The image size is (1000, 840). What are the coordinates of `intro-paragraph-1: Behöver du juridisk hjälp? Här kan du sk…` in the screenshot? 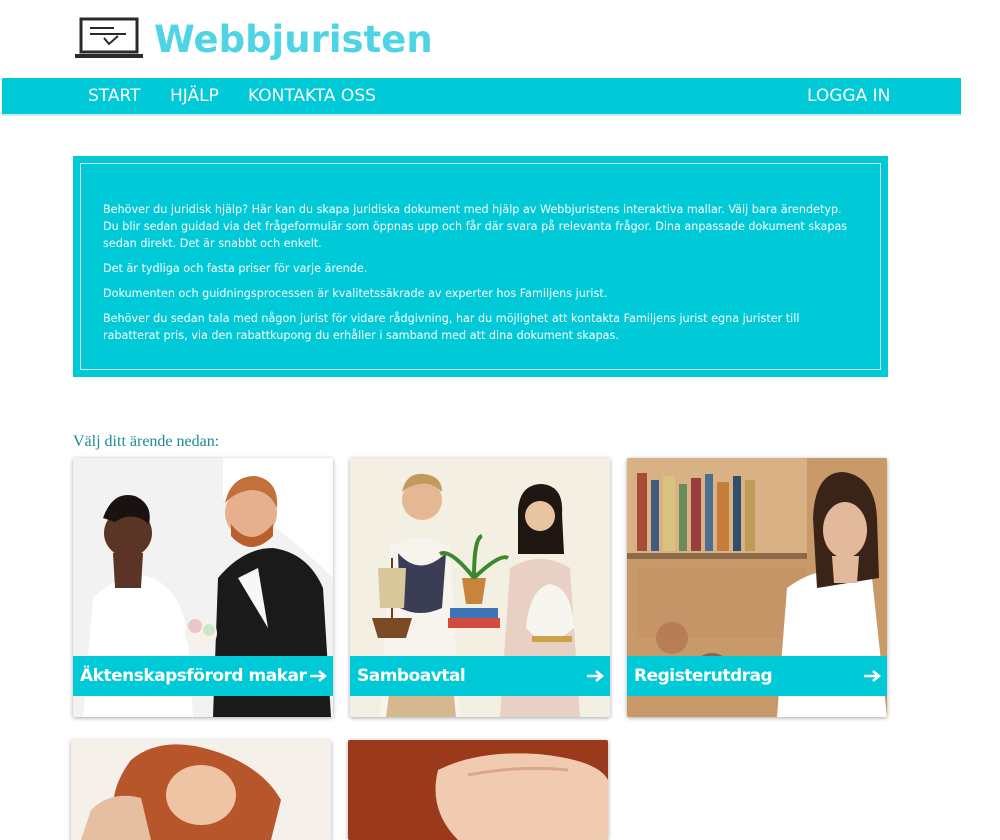 It's located at (475, 226).